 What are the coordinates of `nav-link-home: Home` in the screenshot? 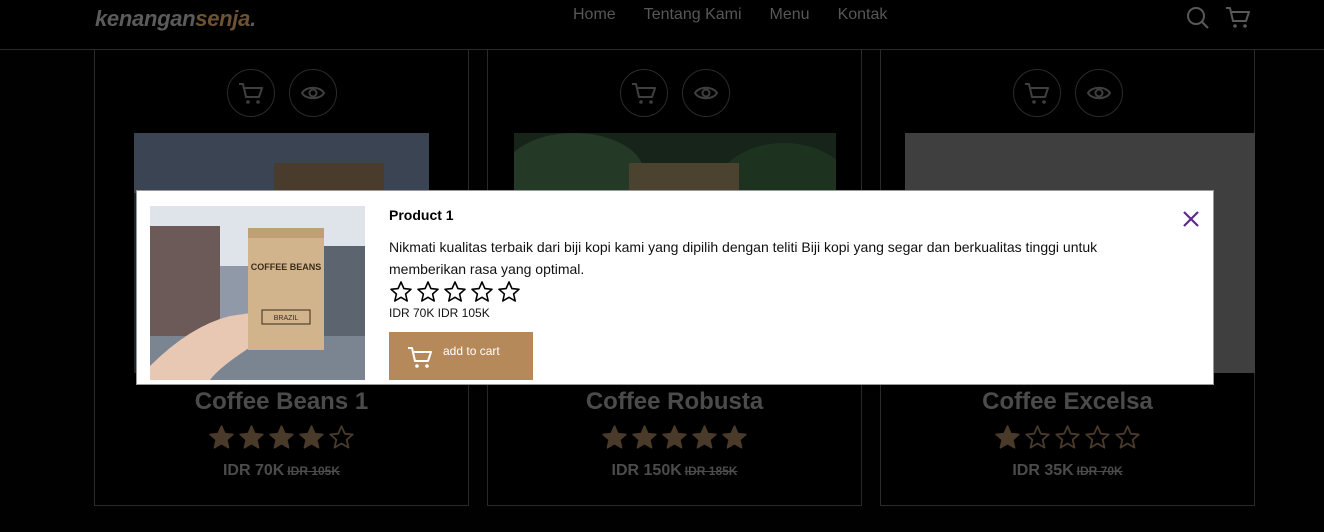 It's located at (594, 15).